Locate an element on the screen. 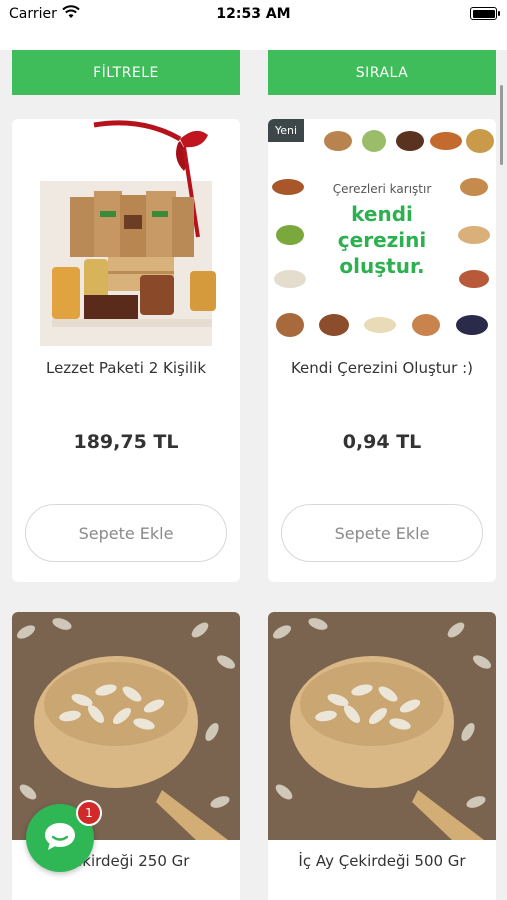 This screenshot has height=900, width=507. product-name: Lezzet Paketi 2 Kişilik is located at coordinates (126, 368).